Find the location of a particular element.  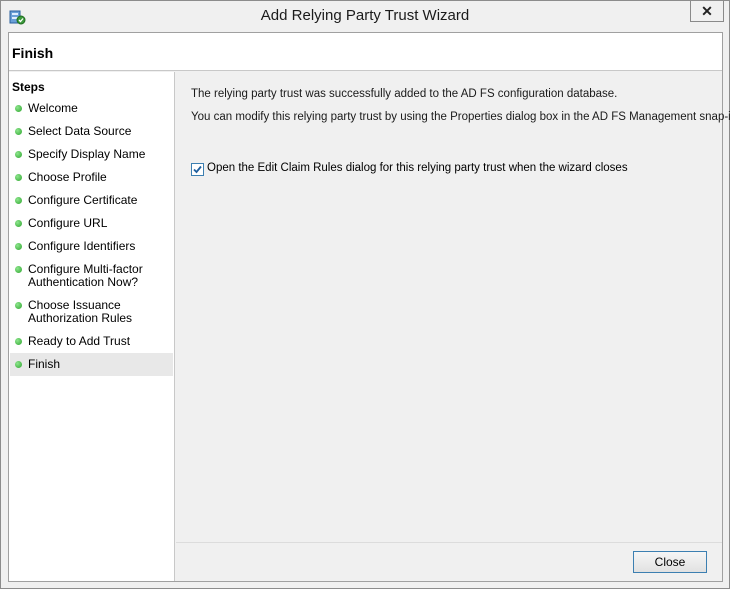

step-label: Configure Certificate is located at coordinates (83, 200).